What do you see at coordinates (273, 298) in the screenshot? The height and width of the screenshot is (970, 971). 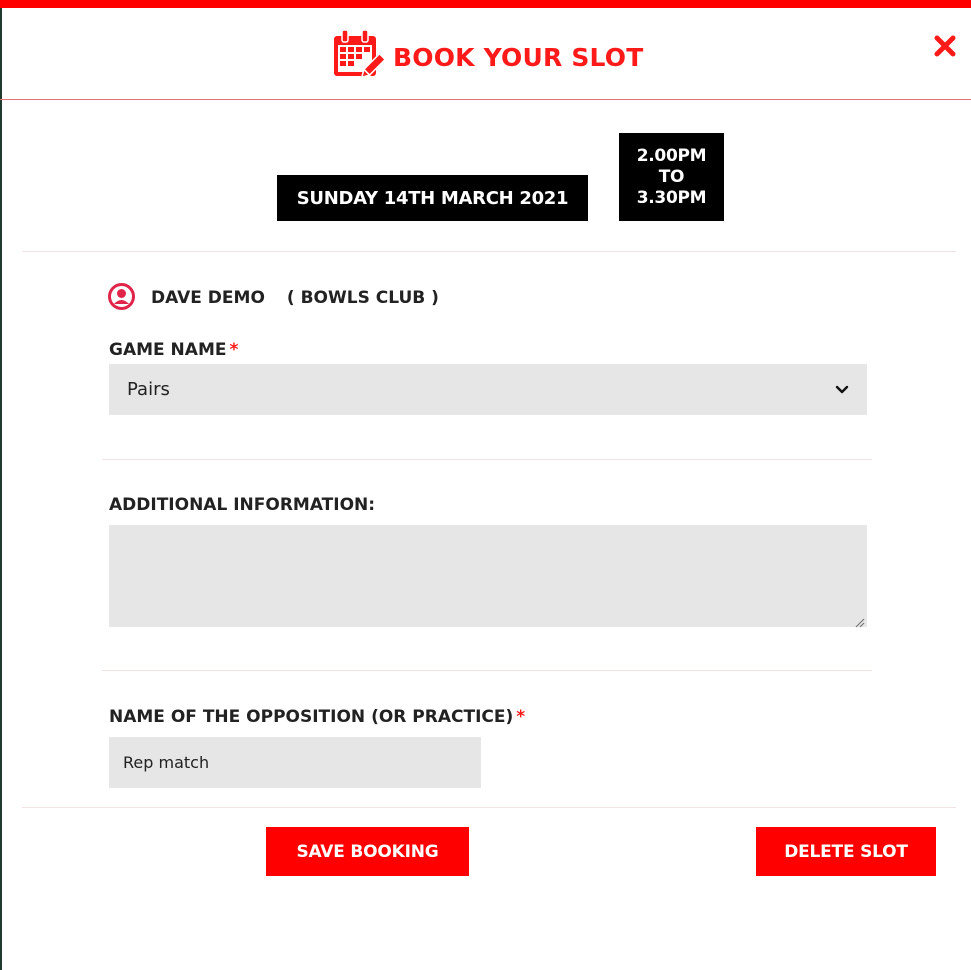 I see `booking-user: DAVE DEMO ( BOWLS CLUB )` at bounding box center [273, 298].